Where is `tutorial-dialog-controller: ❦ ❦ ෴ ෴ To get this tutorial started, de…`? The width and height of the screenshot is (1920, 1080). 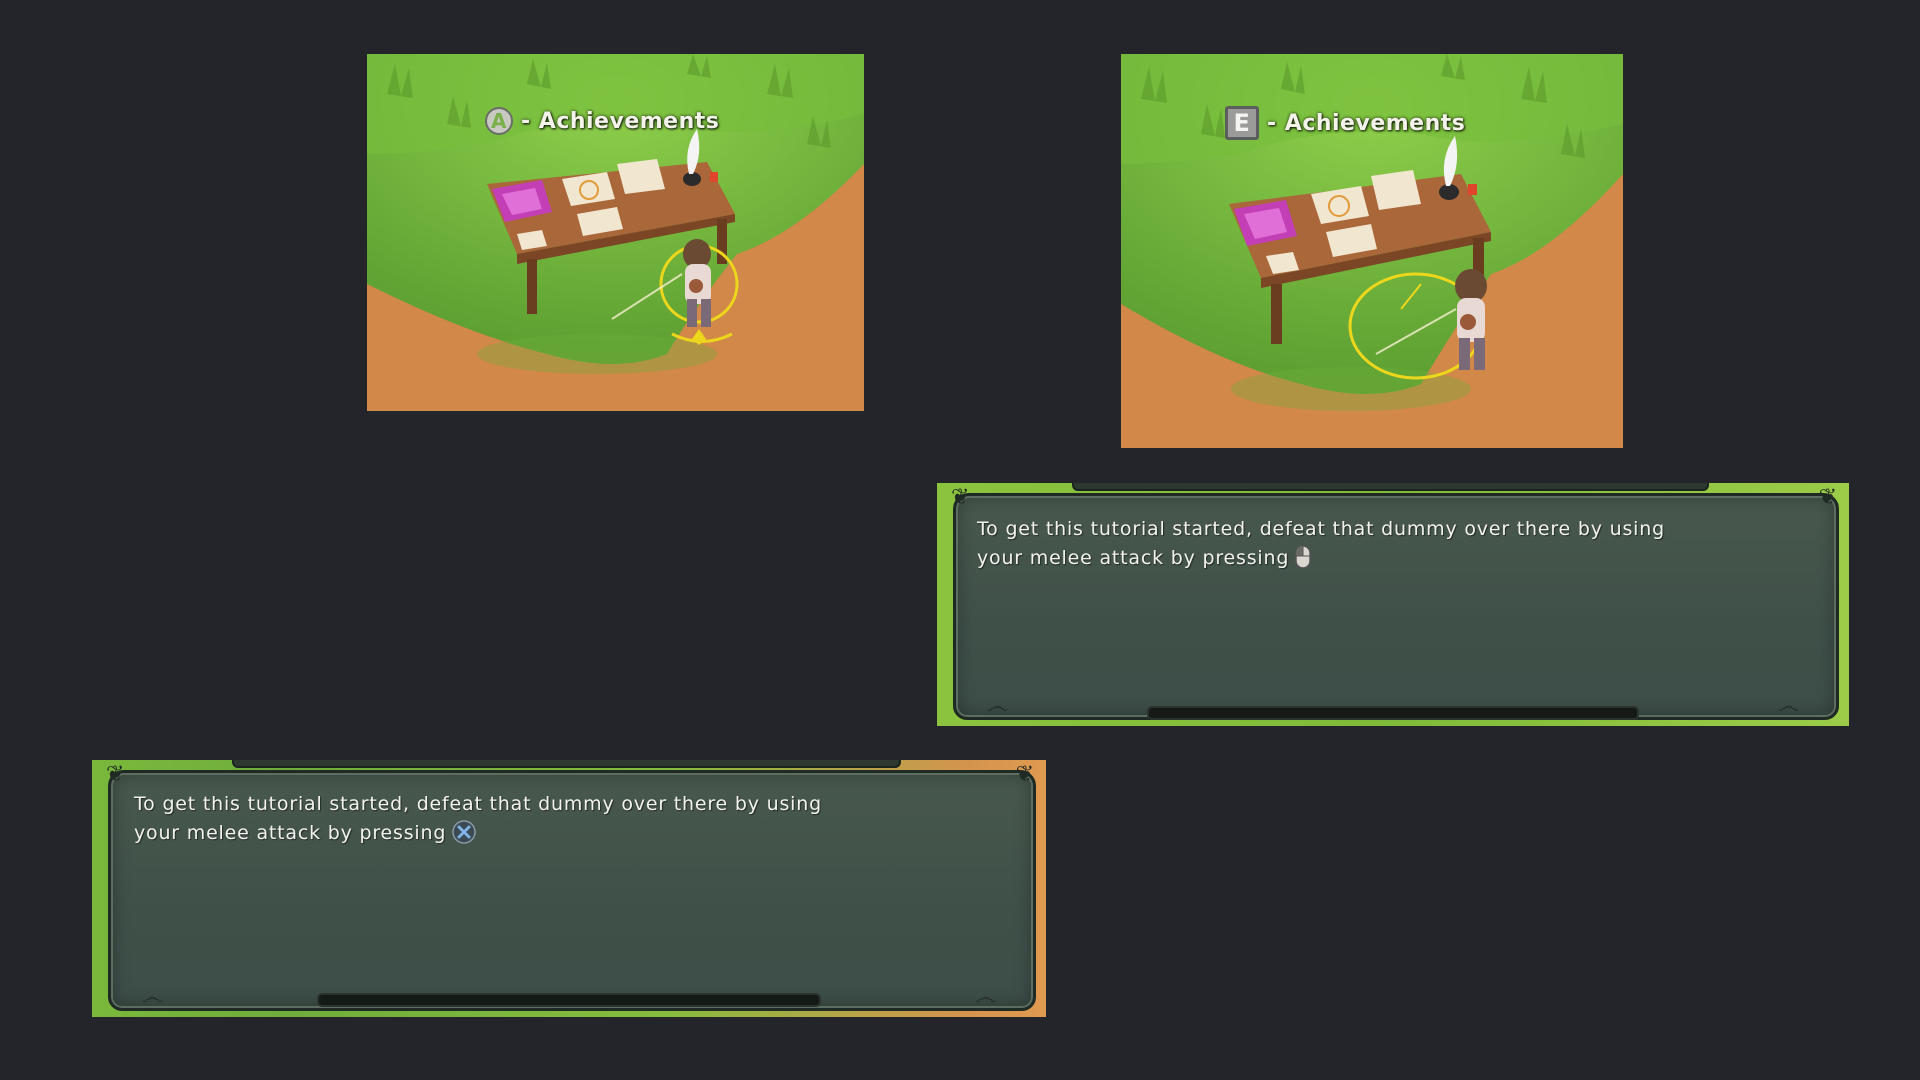 tutorial-dialog-controller: ❦ ❦ ෴ ෴ To get this tutorial started, de… is located at coordinates (569, 888).